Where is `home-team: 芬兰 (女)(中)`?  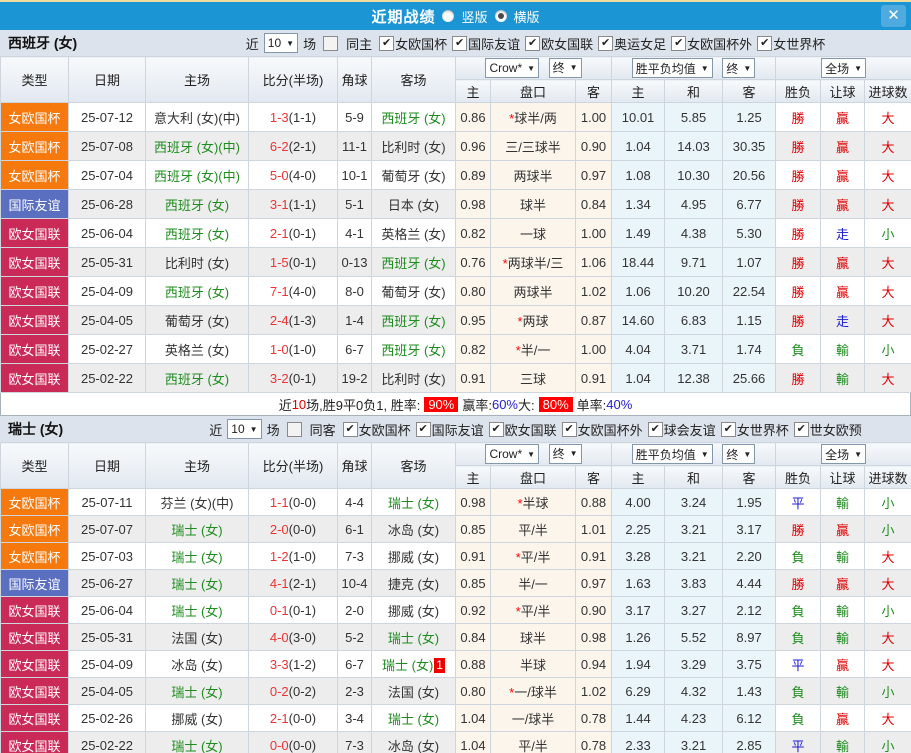
home-team: 芬兰 (女)(中) is located at coordinates (197, 502).